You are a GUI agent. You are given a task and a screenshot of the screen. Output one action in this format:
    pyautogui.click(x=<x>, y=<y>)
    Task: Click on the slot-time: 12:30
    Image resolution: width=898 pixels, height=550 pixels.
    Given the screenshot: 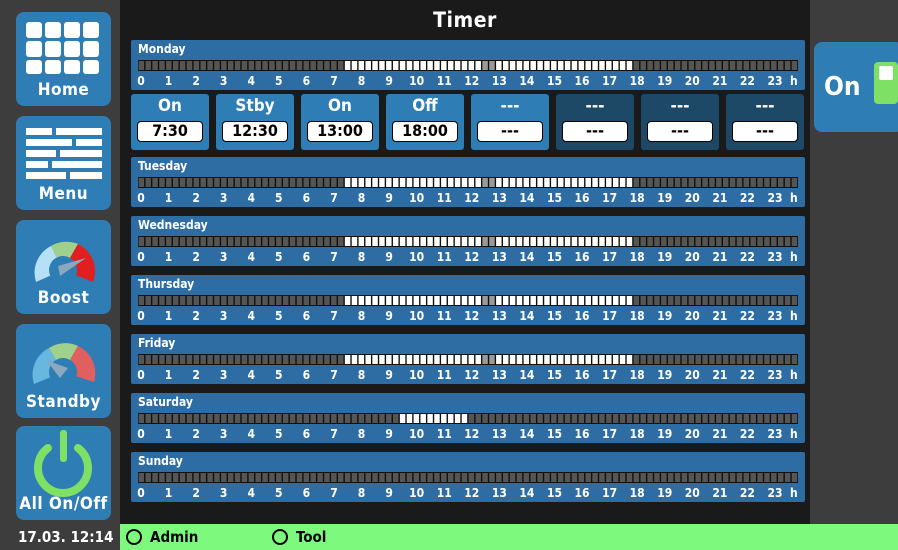 What is the action you would take?
    pyautogui.click(x=255, y=131)
    